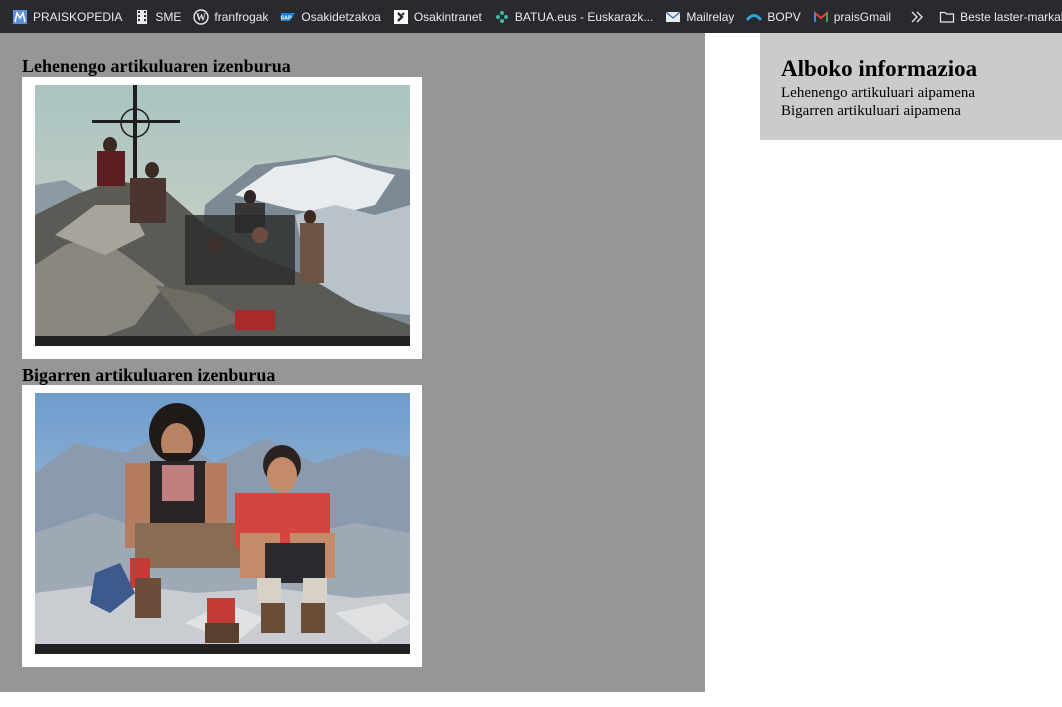  Describe the element at coordinates (917, 17) in the screenshot. I see `more-bookmarks-chevron-icon` at that location.